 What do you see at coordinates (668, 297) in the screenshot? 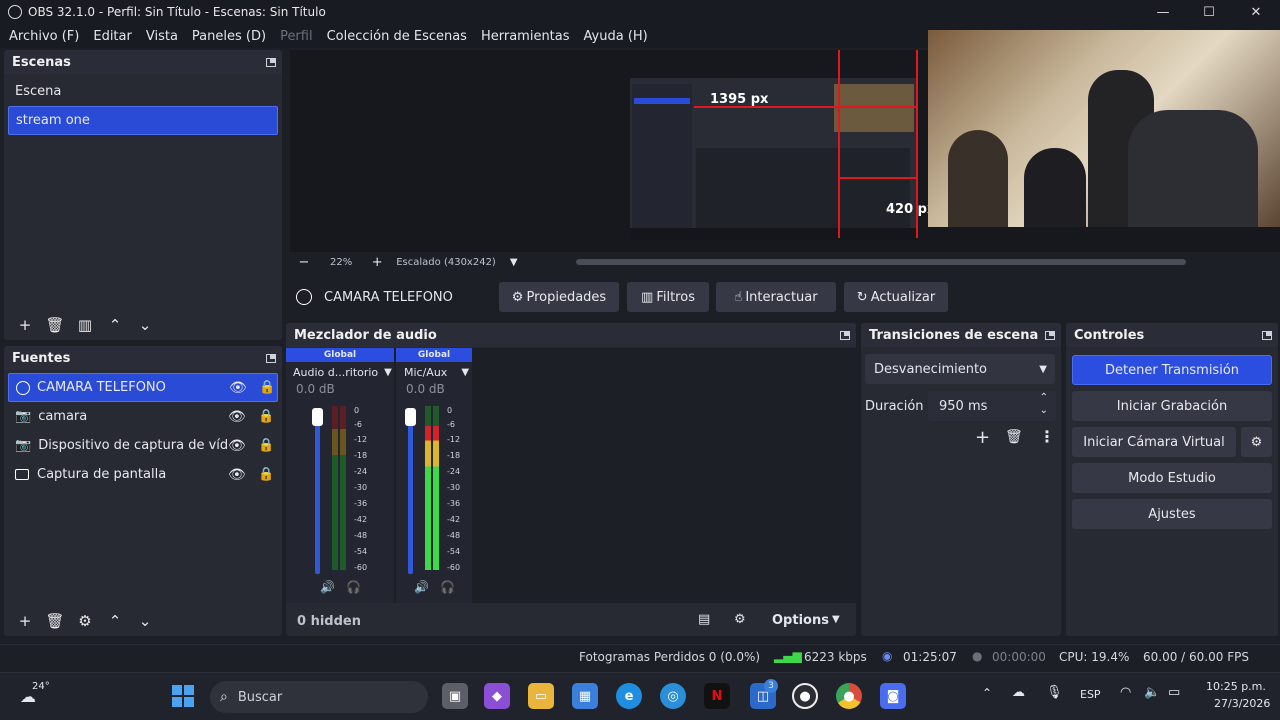
I see `filters-button: ▥ Filtros` at bounding box center [668, 297].